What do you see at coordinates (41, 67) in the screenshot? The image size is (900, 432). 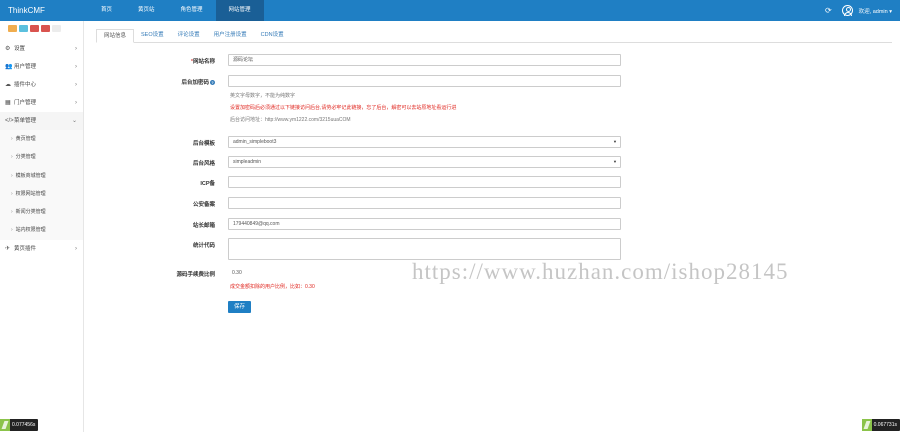 I see `sidebar-item-users: 👥 用户管理 ›` at bounding box center [41, 67].